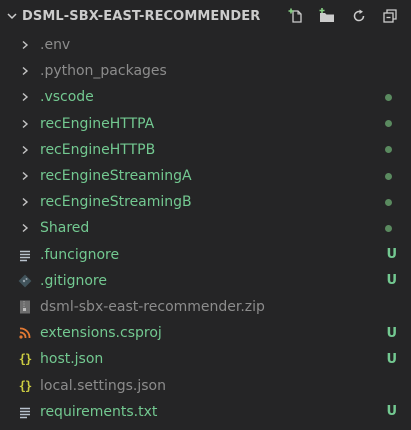  Describe the element at coordinates (205, 281) in the screenshot. I see `file-item: .gitignore U` at that location.